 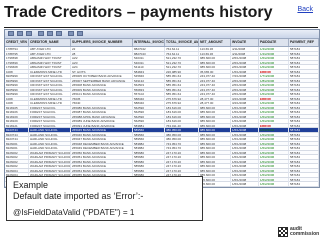 What do you see at coordinates (17, 116) in the screenshot?
I see `table-cell: 8218109` at bounding box center [17, 116].